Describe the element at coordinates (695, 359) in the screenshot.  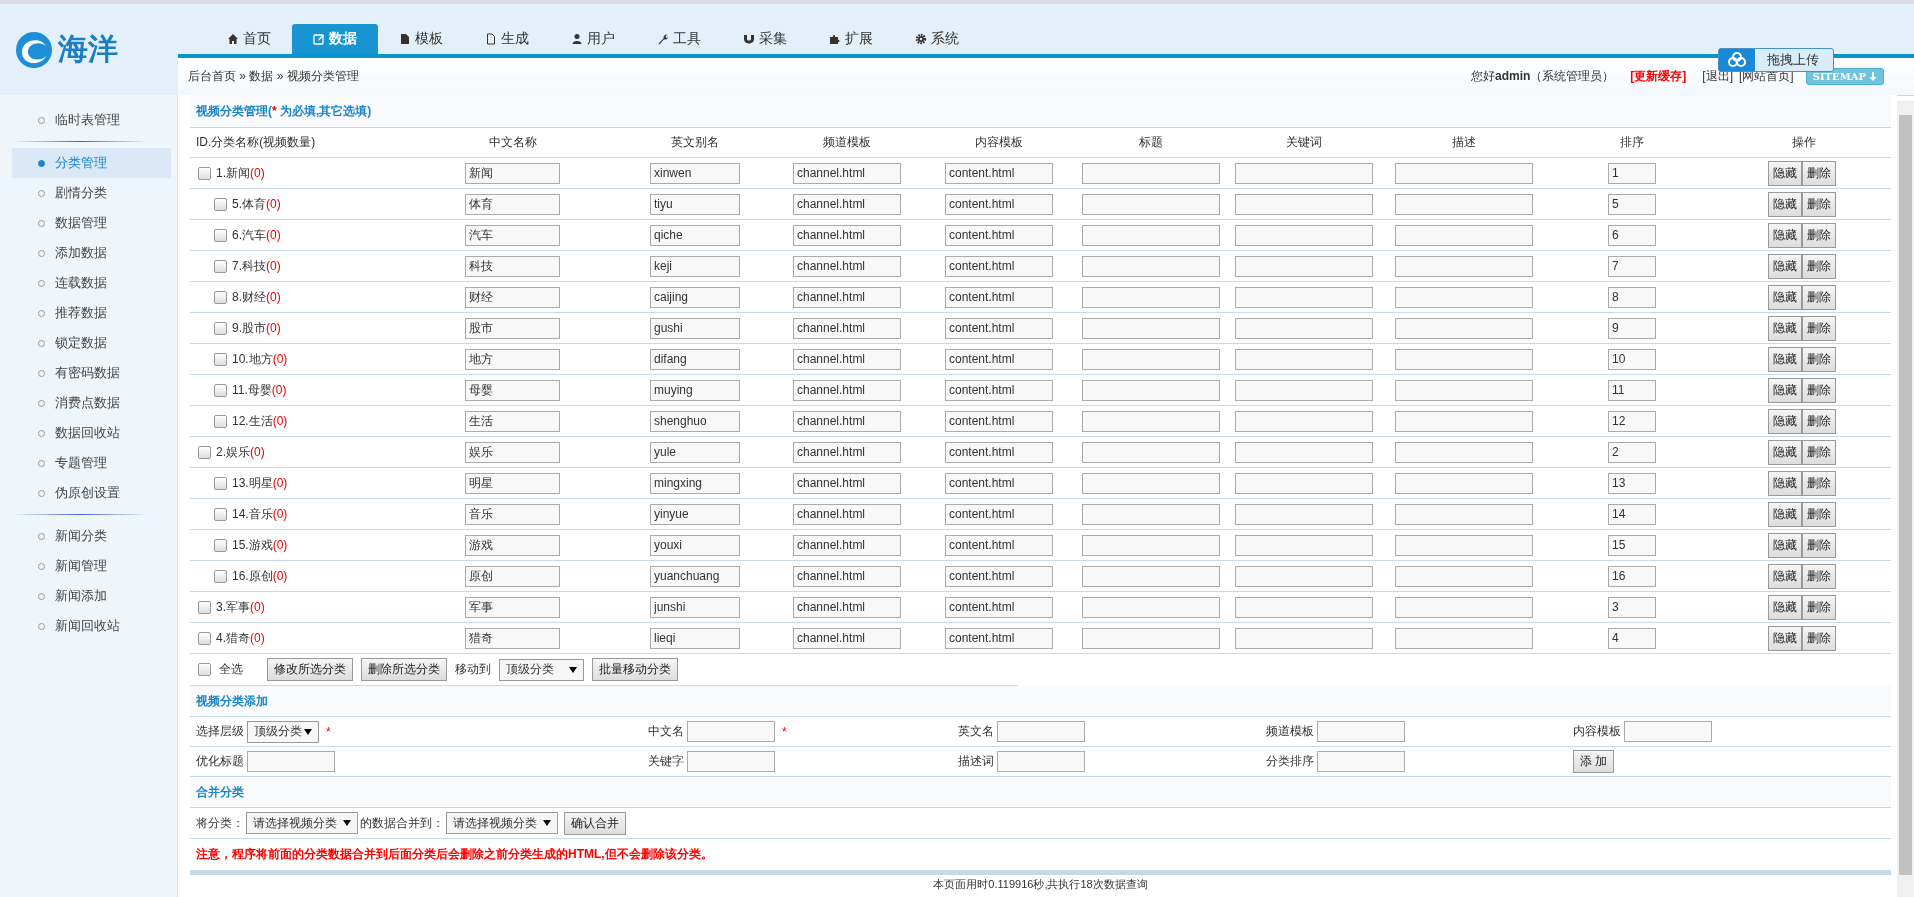
I see `text-input: difang` at that location.